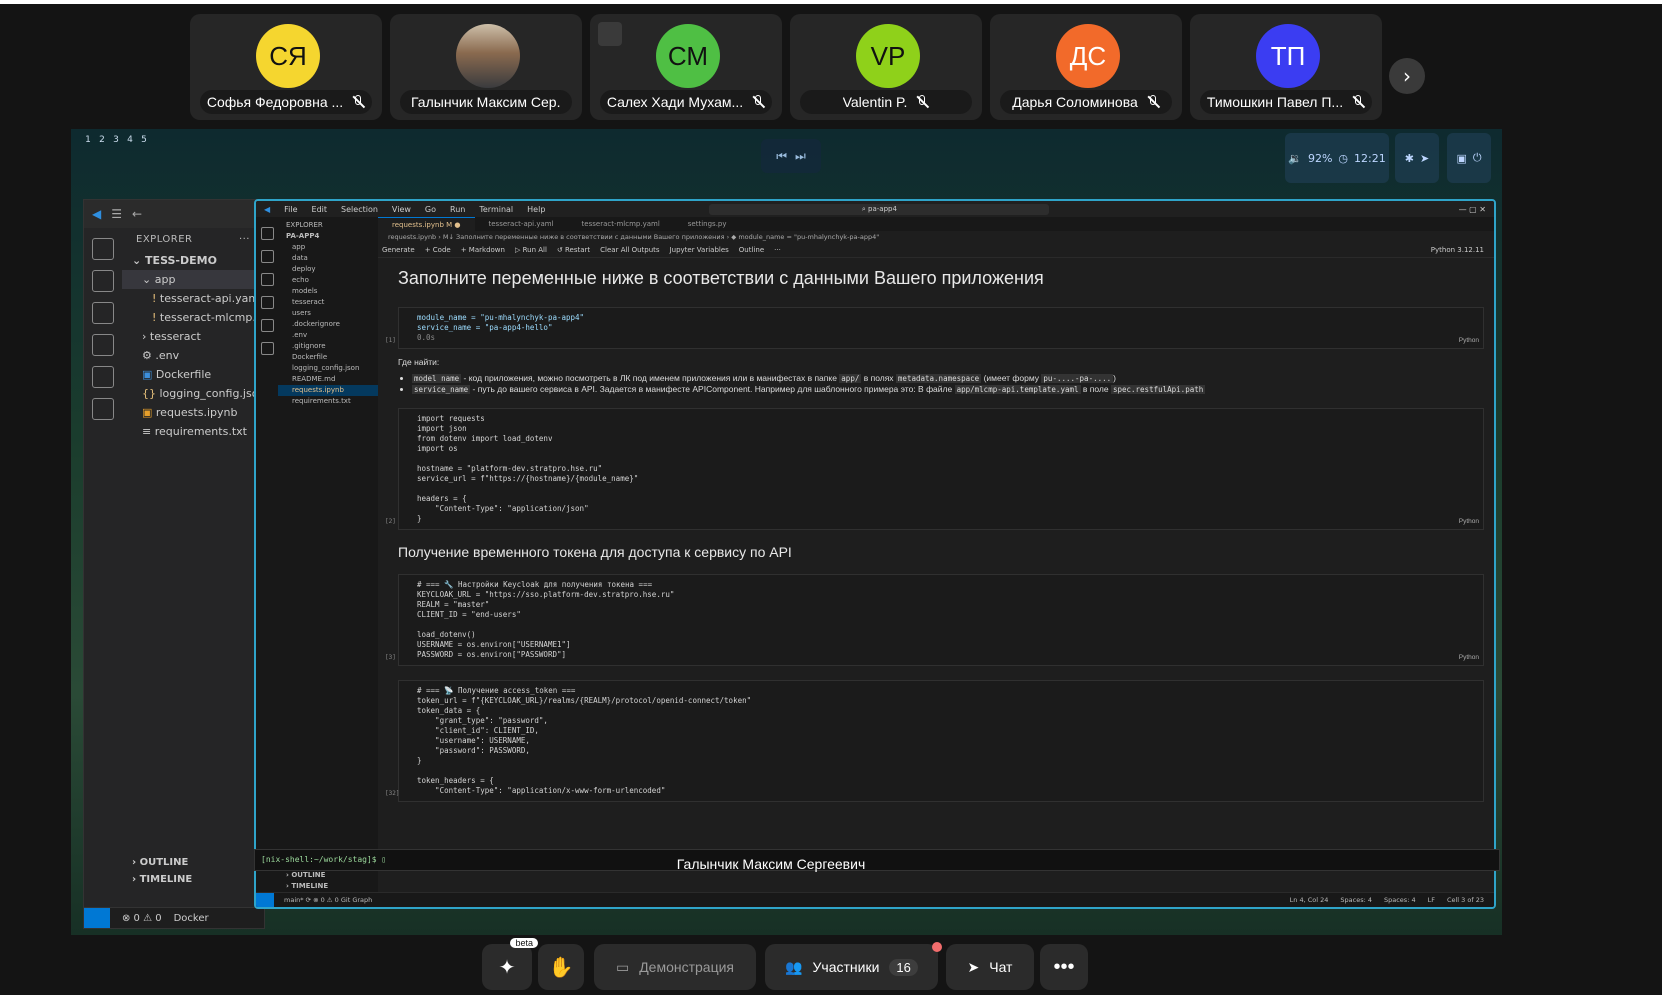  What do you see at coordinates (573, 250) in the screenshot?
I see `restart-button: ↺ Restart` at bounding box center [573, 250].